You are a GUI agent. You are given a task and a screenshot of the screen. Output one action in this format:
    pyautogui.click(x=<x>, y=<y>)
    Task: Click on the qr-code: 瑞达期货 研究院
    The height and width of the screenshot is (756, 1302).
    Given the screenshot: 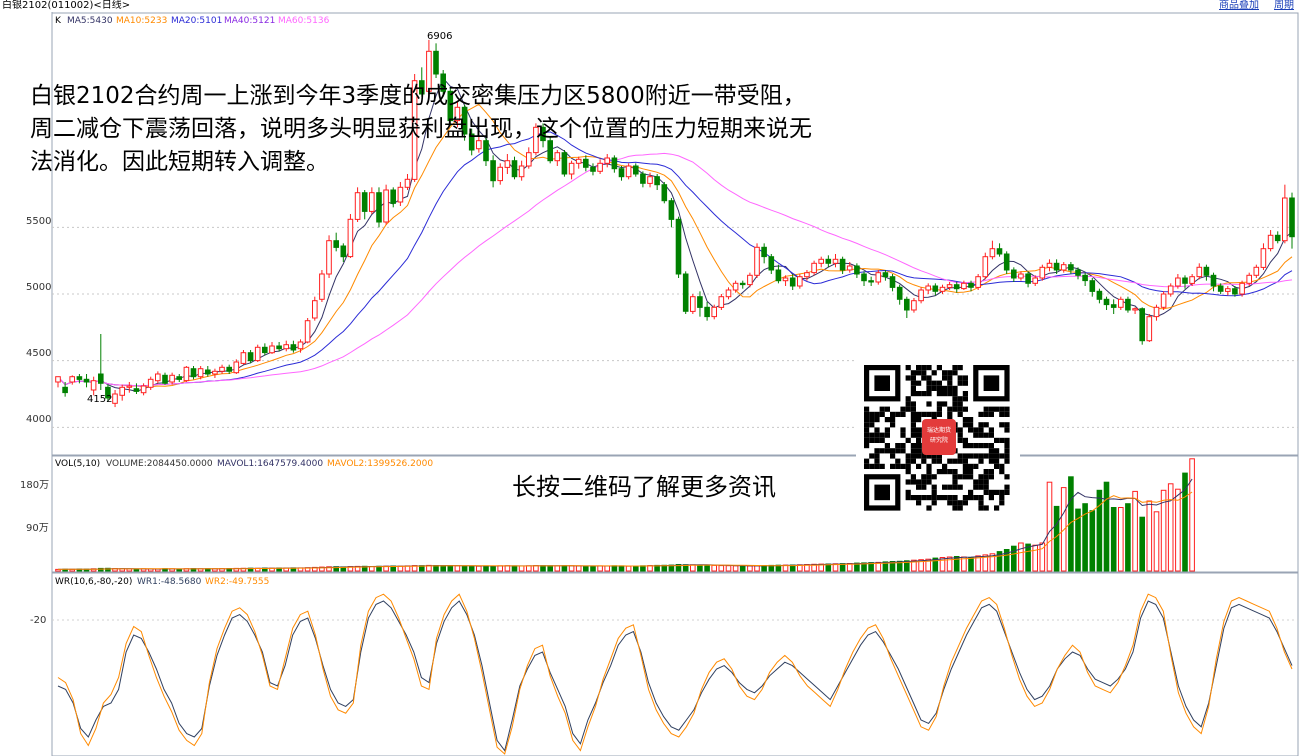 What is the action you would take?
    pyautogui.click(x=938, y=443)
    